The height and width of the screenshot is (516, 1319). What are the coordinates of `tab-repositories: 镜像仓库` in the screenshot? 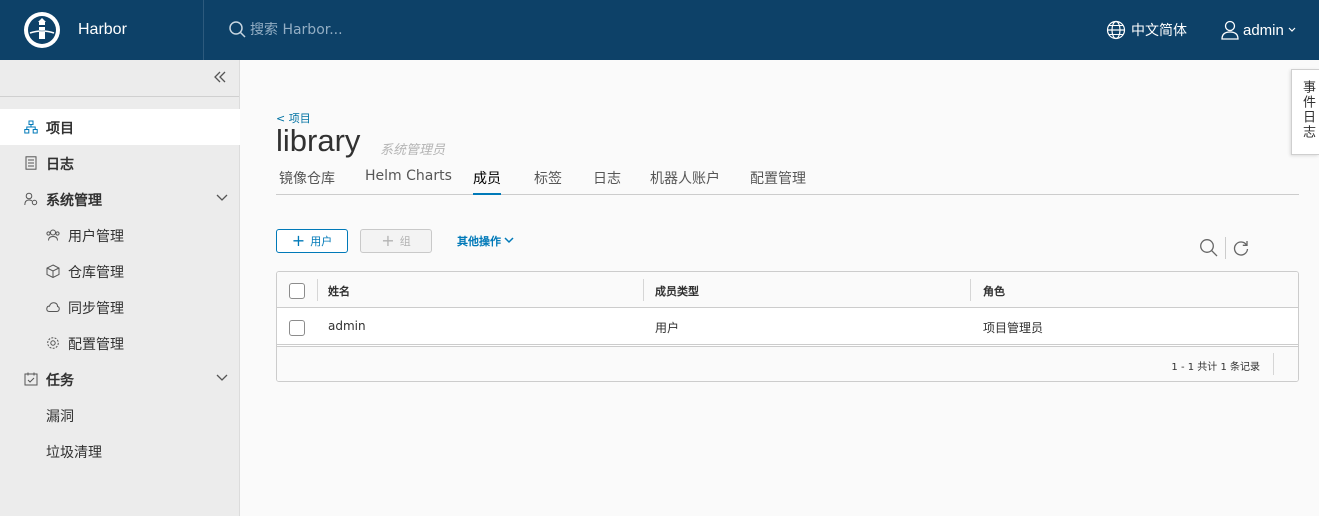 It's located at (307, 181).